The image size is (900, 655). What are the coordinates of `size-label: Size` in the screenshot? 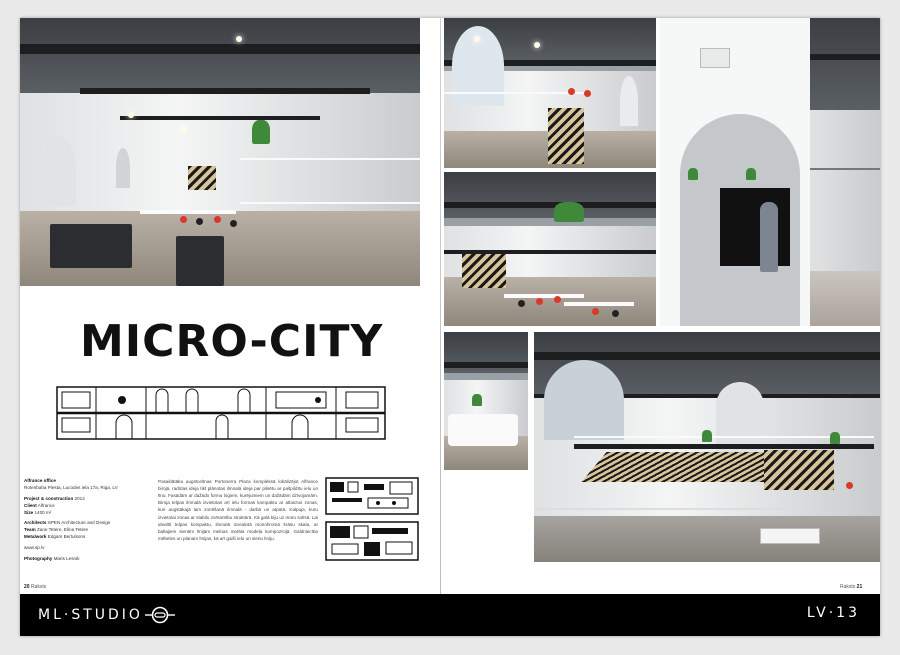 It's located at (29, 512).